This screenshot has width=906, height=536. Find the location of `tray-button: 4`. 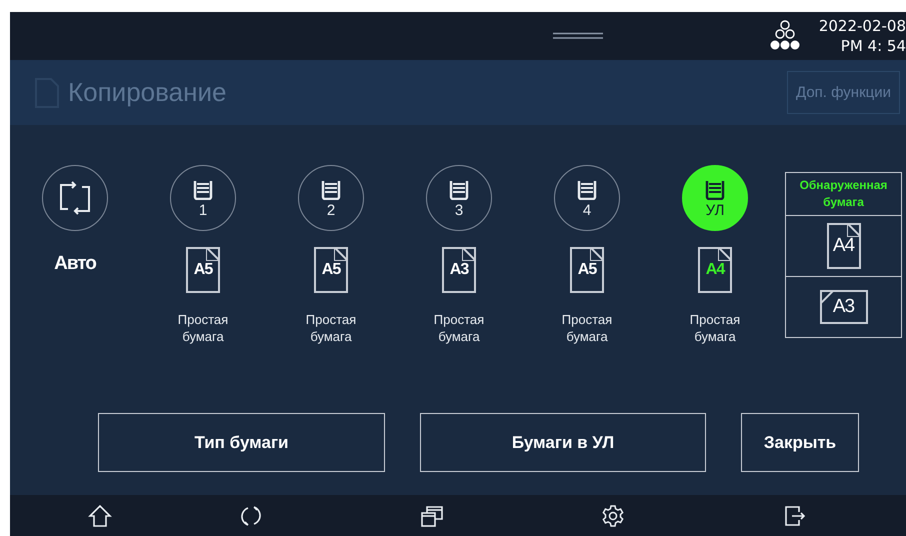

tray-button: 4 is located at coordinates (587, 198).